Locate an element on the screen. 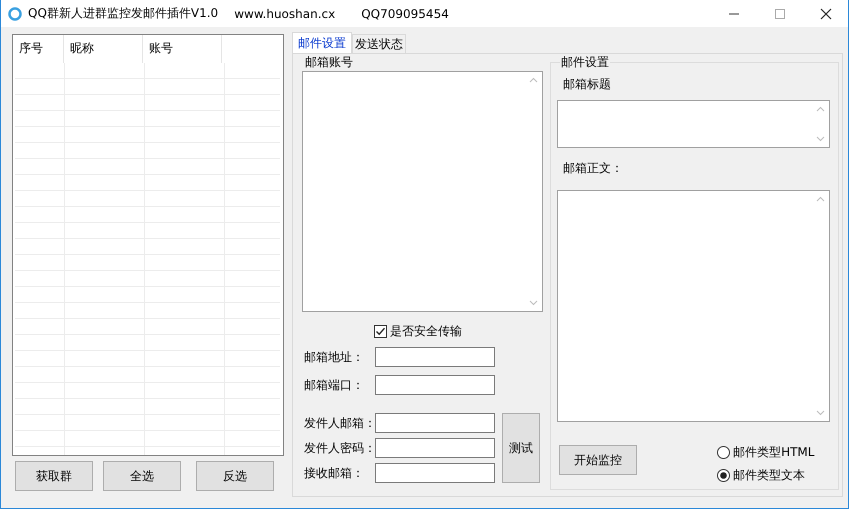 The image size is (849, 509). radio-label: 邮件类型HTML is located at coordinates (773, 452).